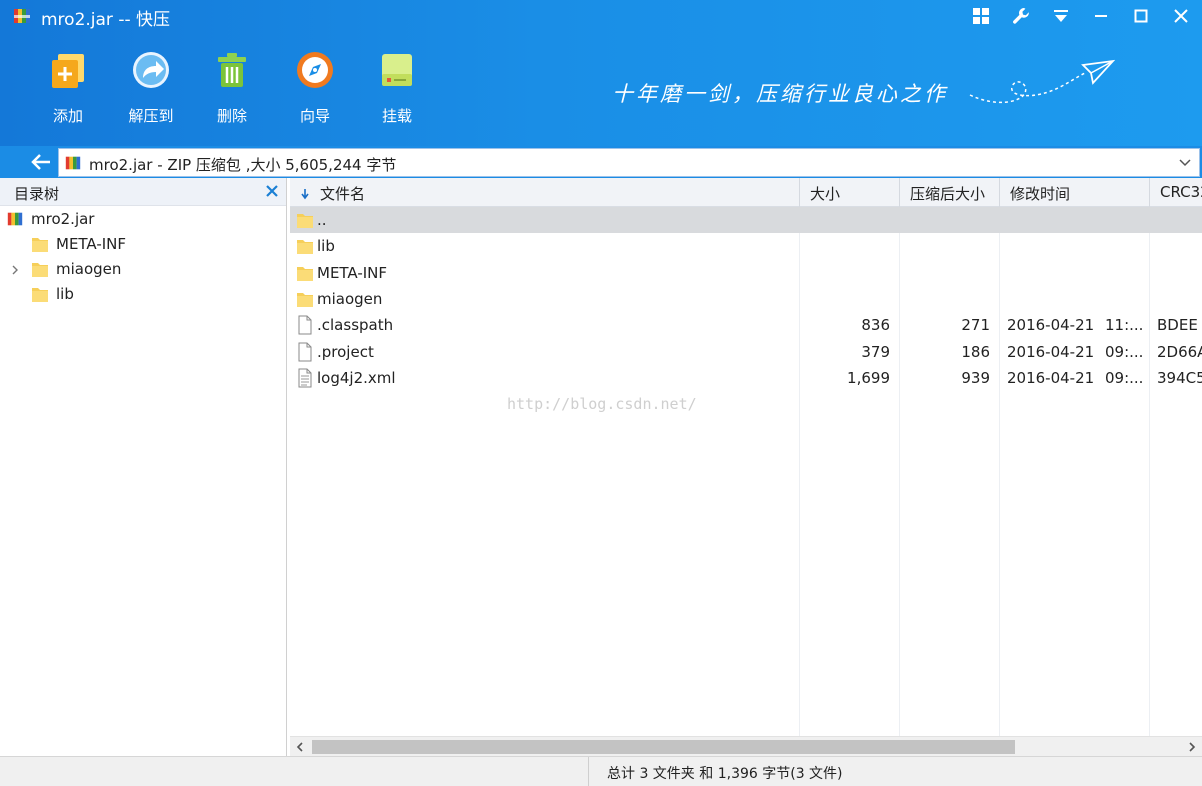 This screenshot has width=1202, height=786. What do you see at coordinates (315, 70) in the screenshot?
I see `compass-icon` at bounding box center [315, 70].